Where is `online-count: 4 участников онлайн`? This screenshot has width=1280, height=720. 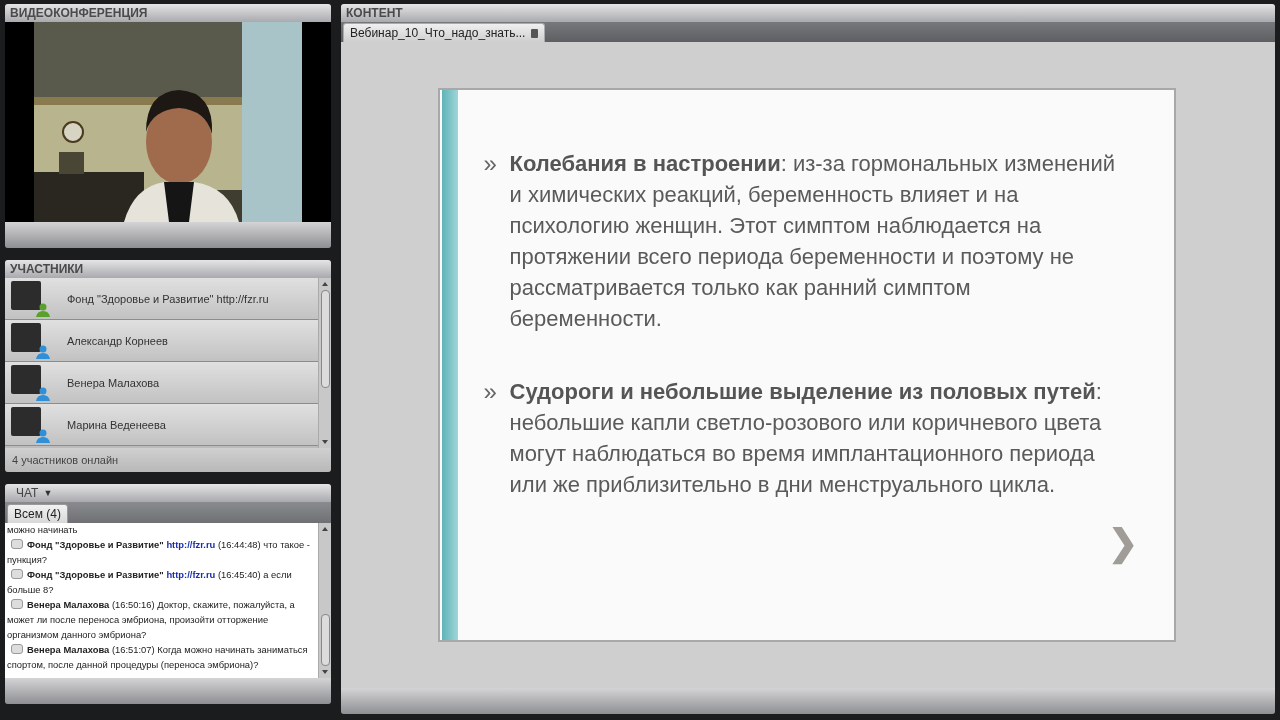 online-count: 4 участников онлайн is located at coordinates (65, 460).